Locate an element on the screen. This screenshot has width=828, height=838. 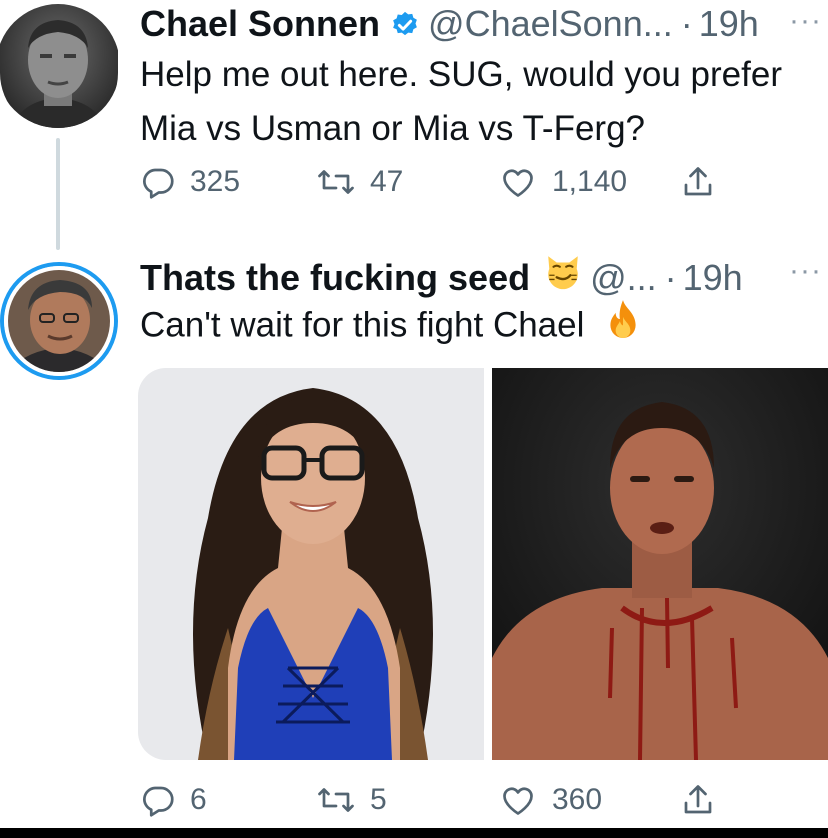
like-button: 1,140 is located at coordinates (562, 182).